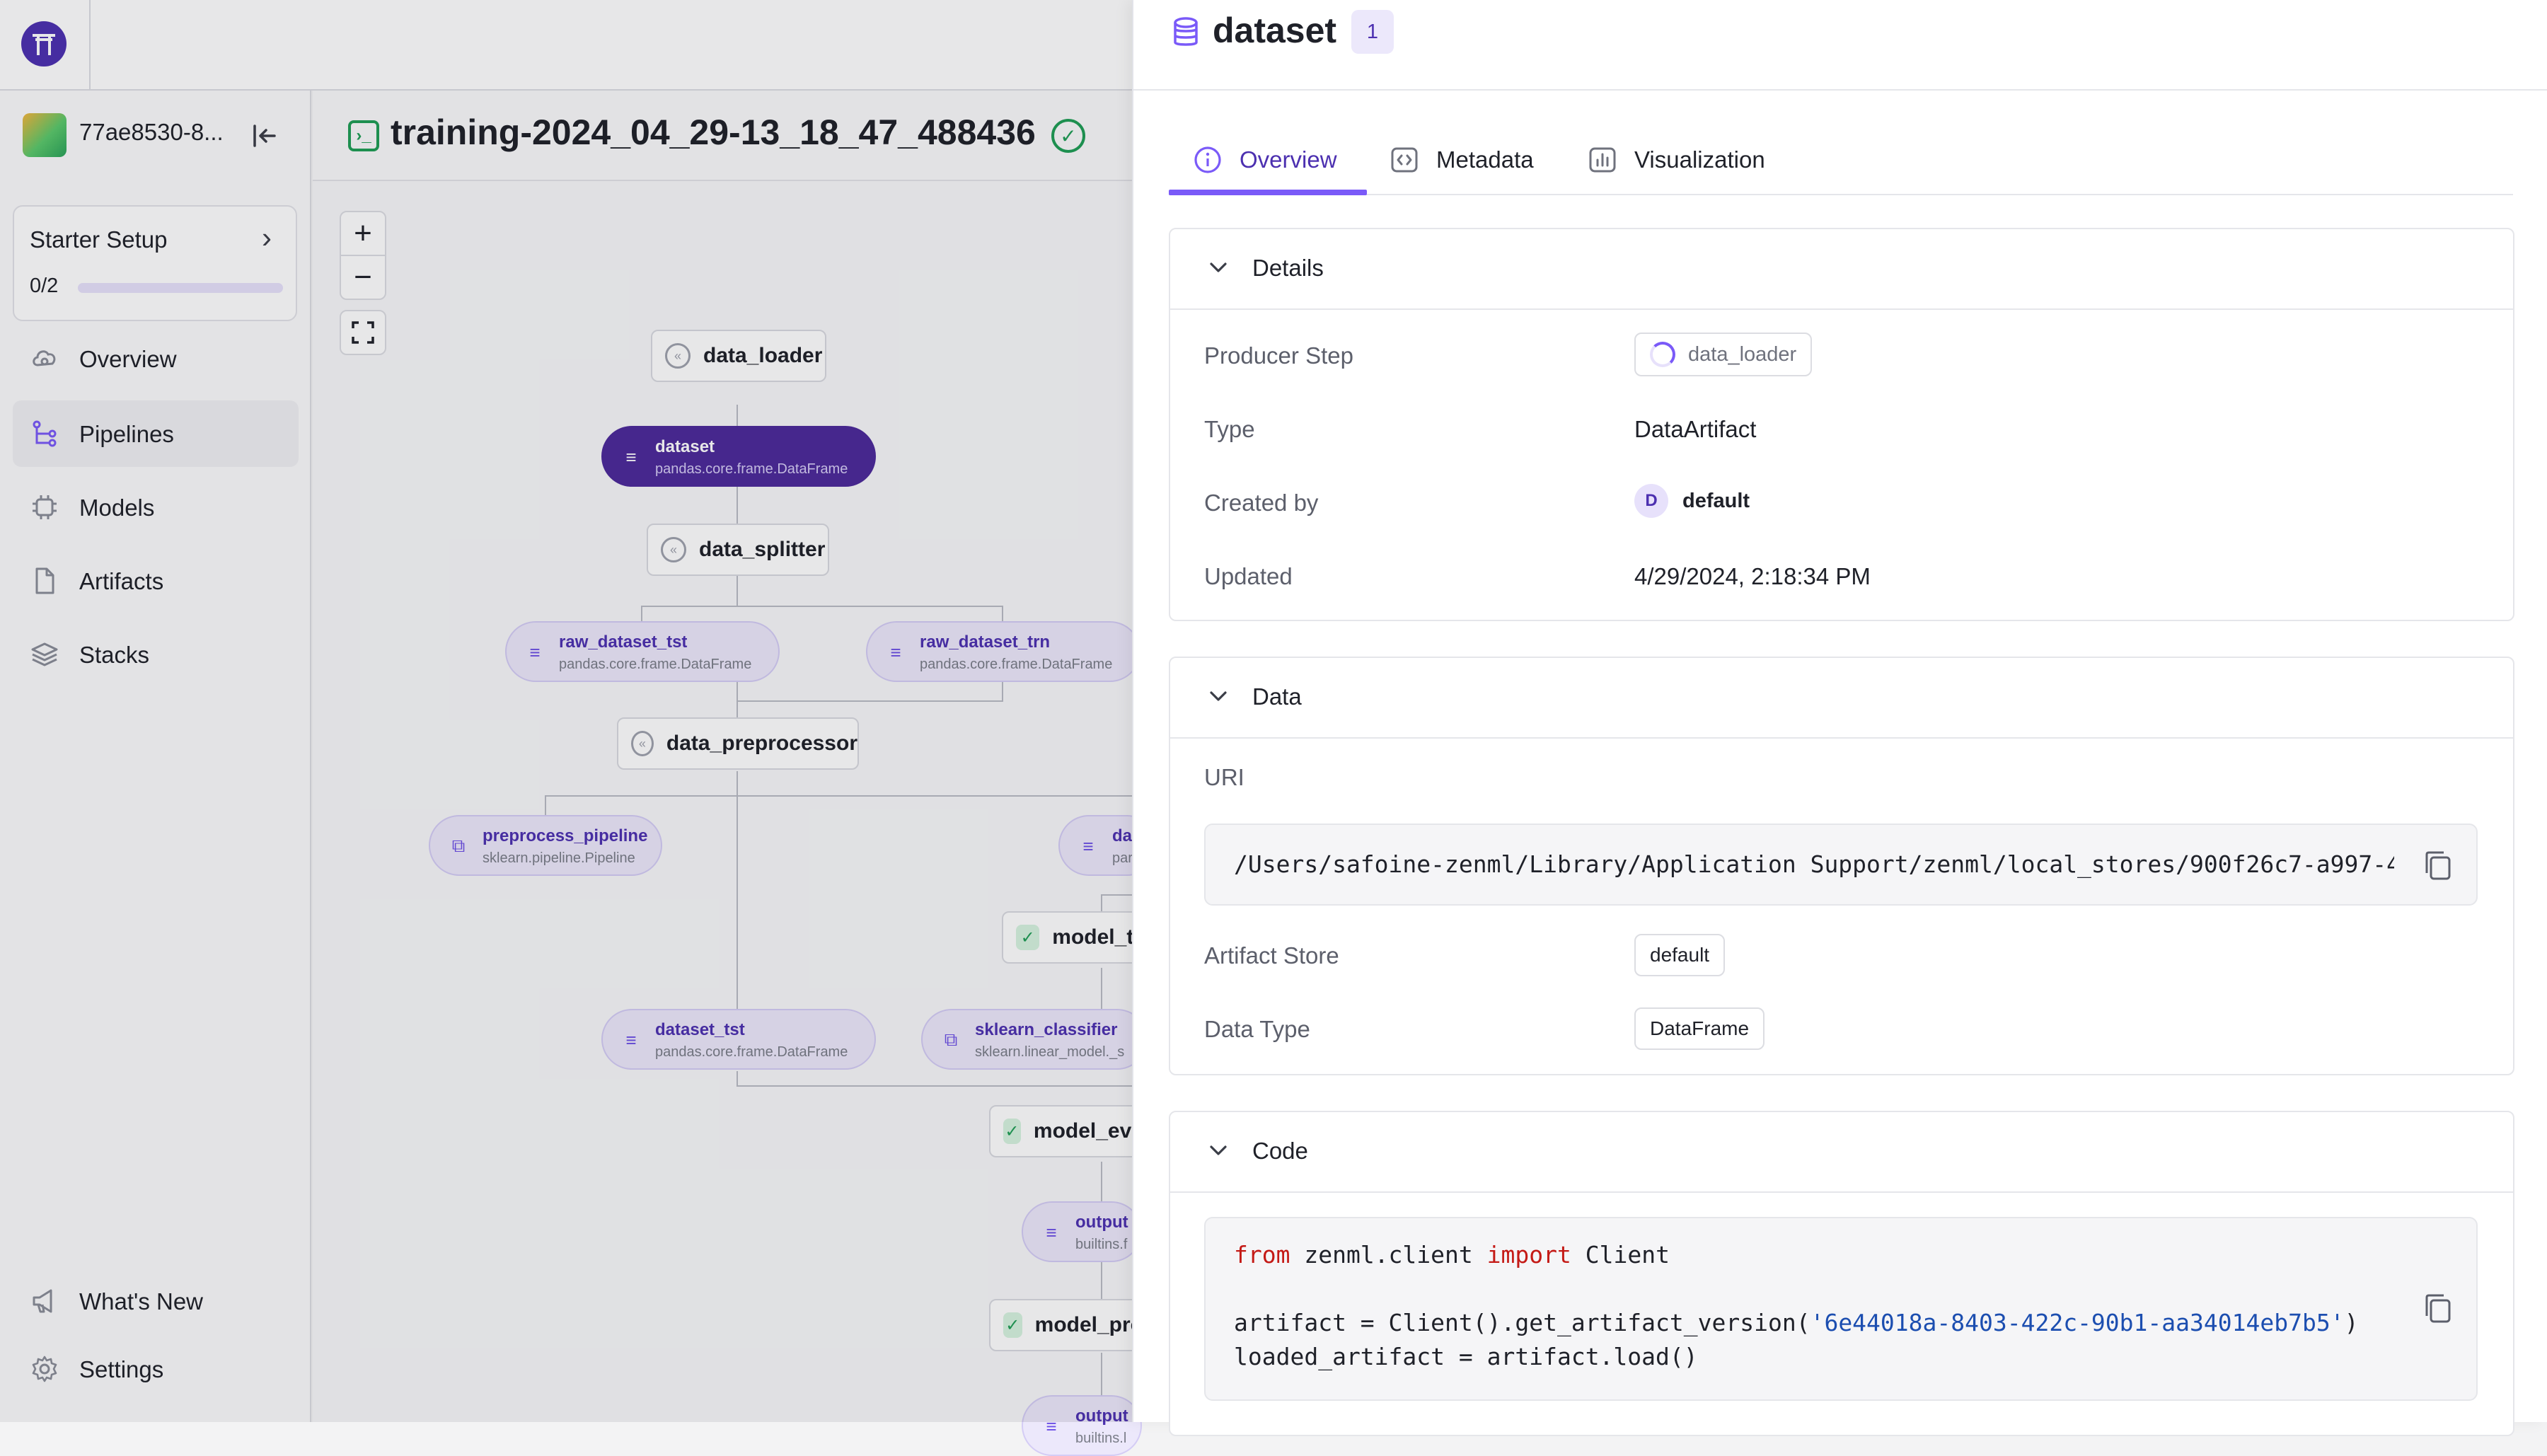 This screenshot has height=1456, width=2547. Describe the element at coordinates (1248, 576) in the screenshot. I see `updated-label: Updated` at that location.